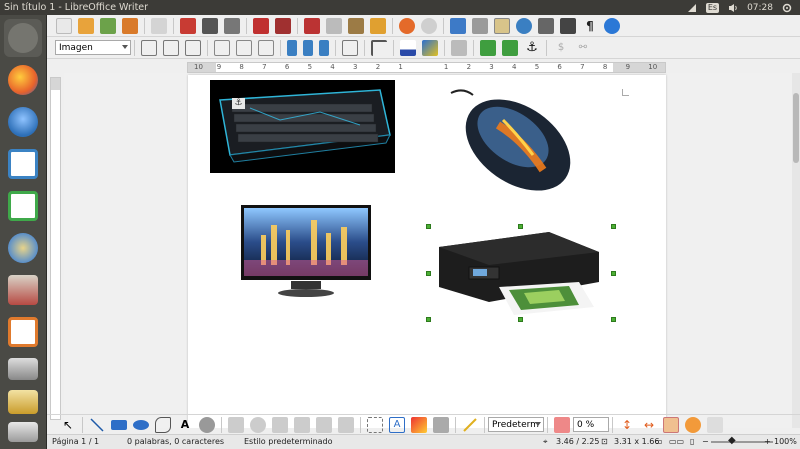 The image size is (800, 449). Describe the element at coordinates (312, 25) in the screenshot. I see `cut-icon` at that location.